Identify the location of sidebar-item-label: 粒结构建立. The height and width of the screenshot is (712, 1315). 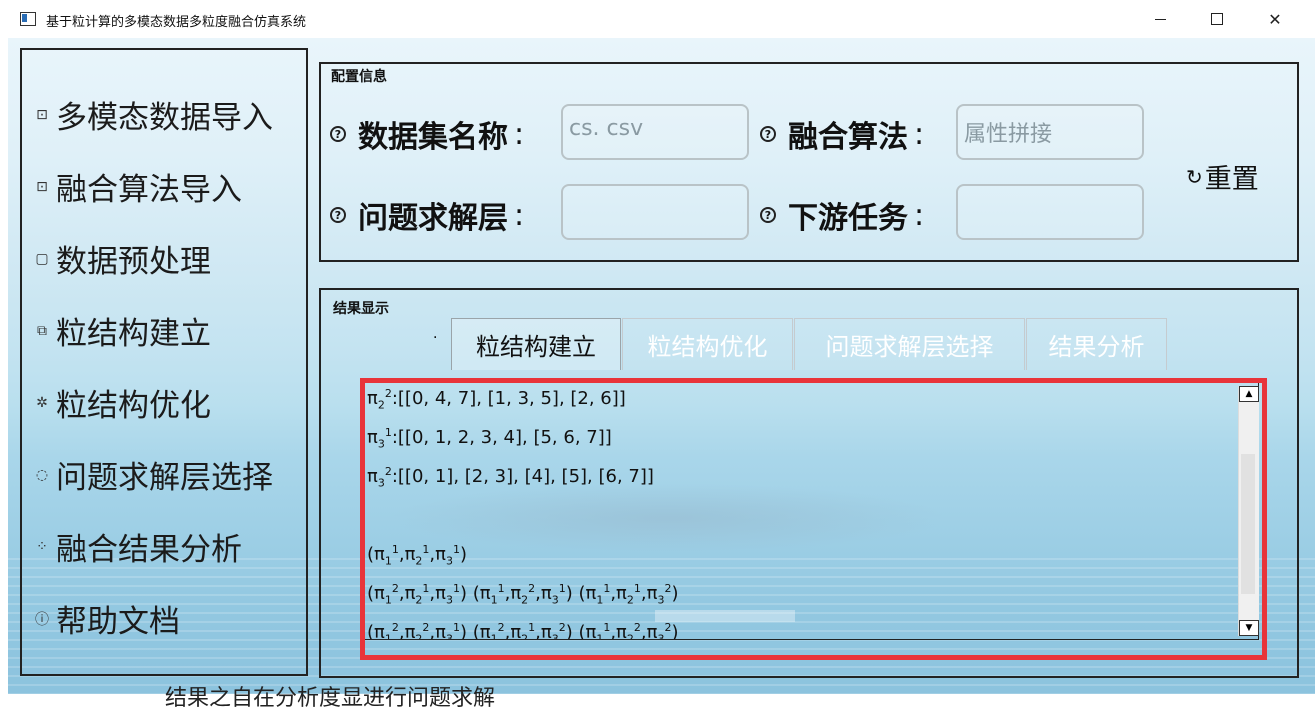
(133, 334).